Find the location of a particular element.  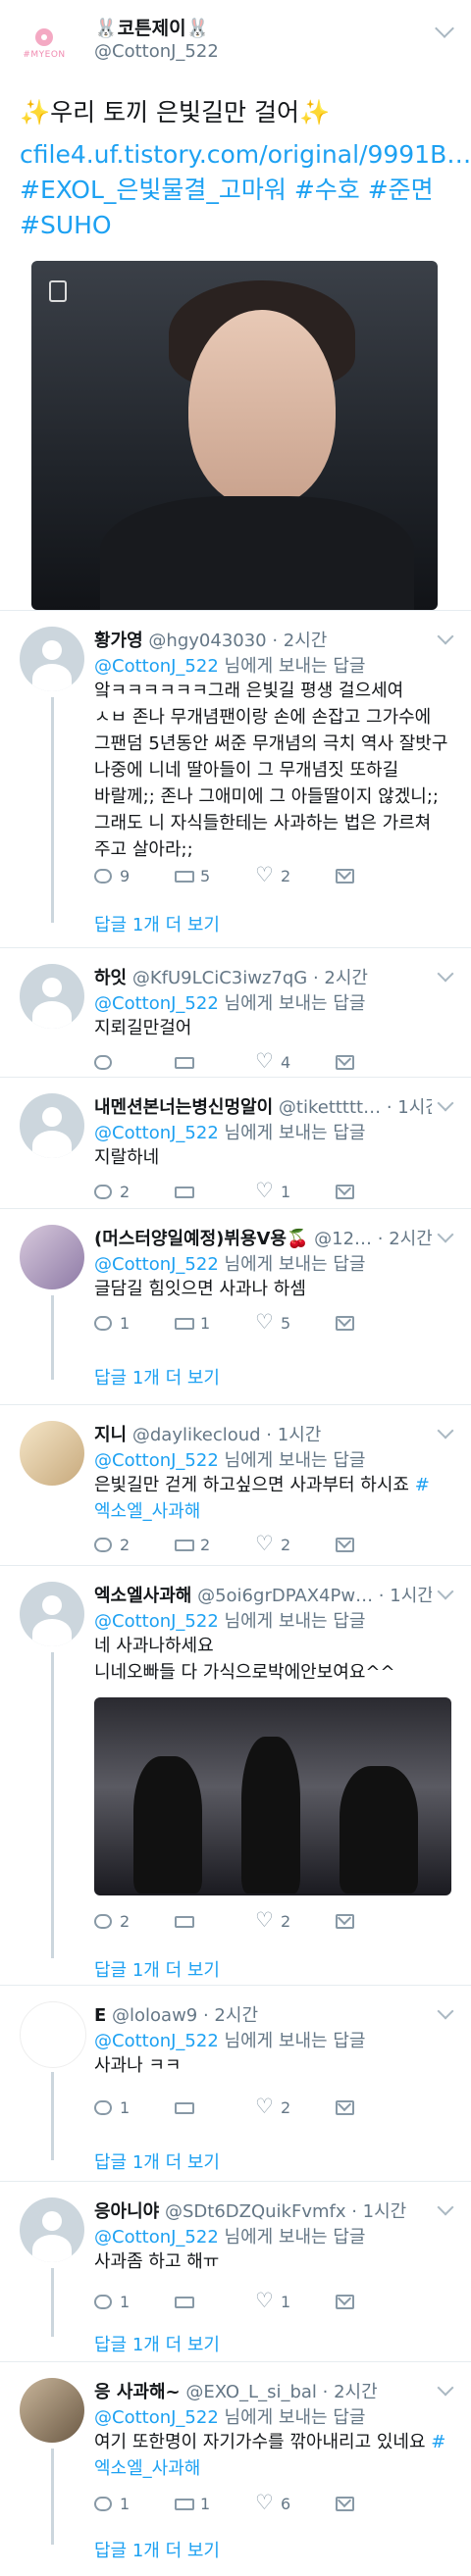

reply-author-name: E is located at coordinates (100, 2015).